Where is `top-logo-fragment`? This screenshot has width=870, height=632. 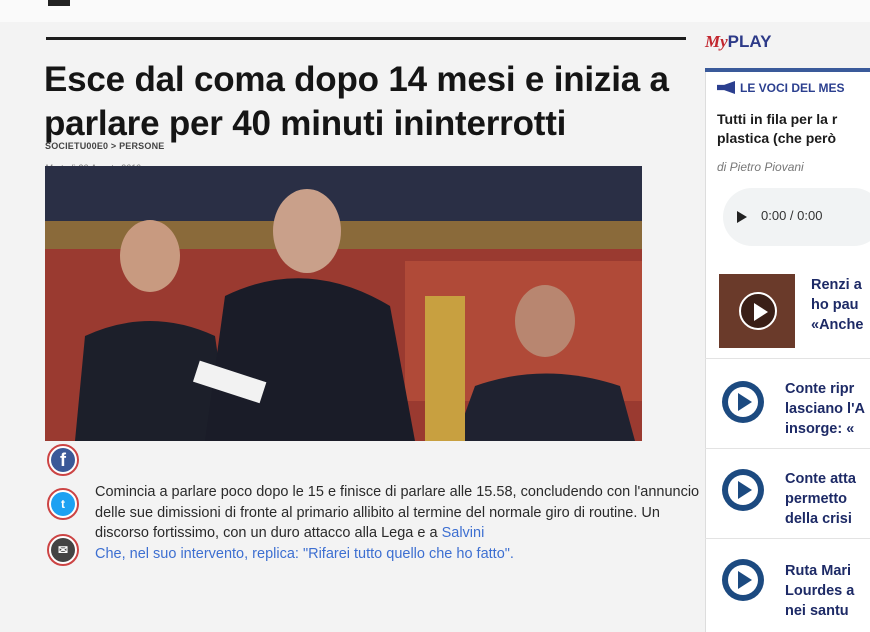
top-logo-fragment is located at coordinates (59, 3).